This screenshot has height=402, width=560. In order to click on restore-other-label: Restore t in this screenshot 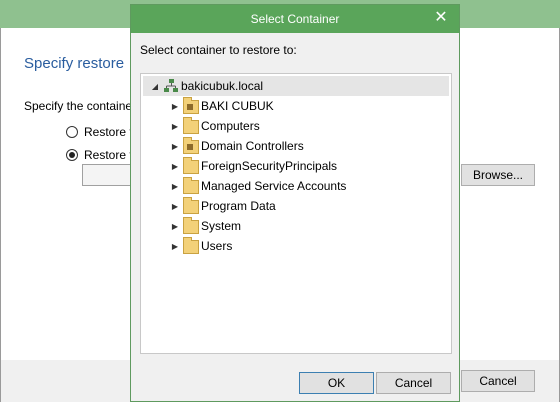, I will do `click(108, 155)`.